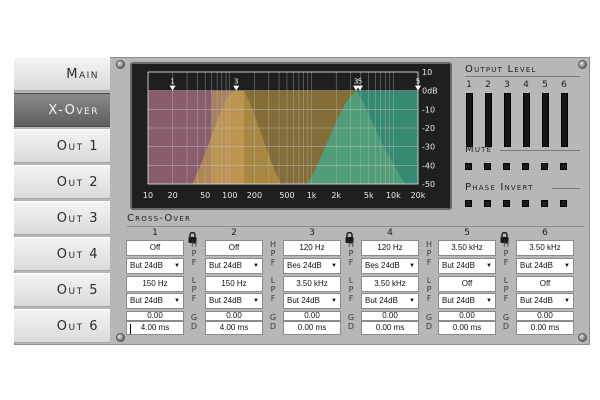 This screenshot has height=400, width=600. Describe the element at coordinates (286, 195) in the screenshot. I see `x-tick-label: 500` at that location.